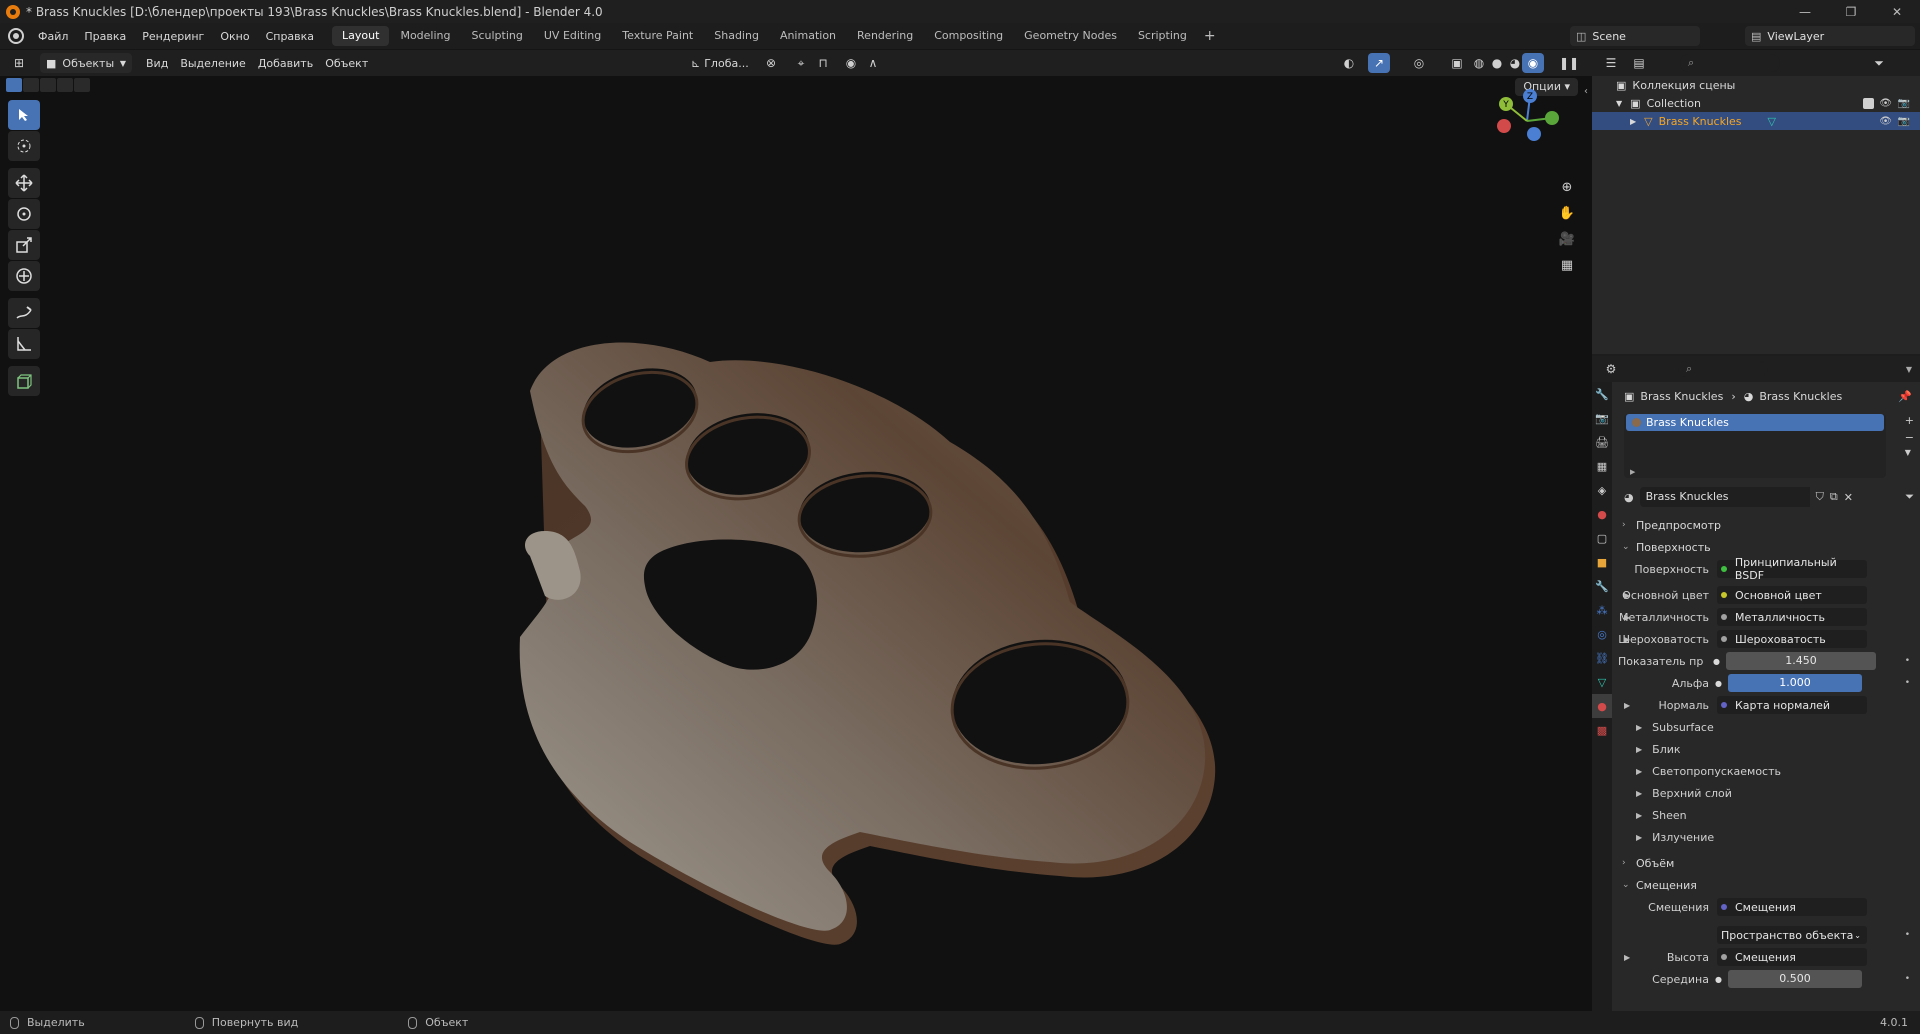 This screenshot has width=1920, height=1034. What do you see at coordinates (1602, 514) in the screenshot?
I see `world-tab-icon: ●` at bounding box center [1602, 514].